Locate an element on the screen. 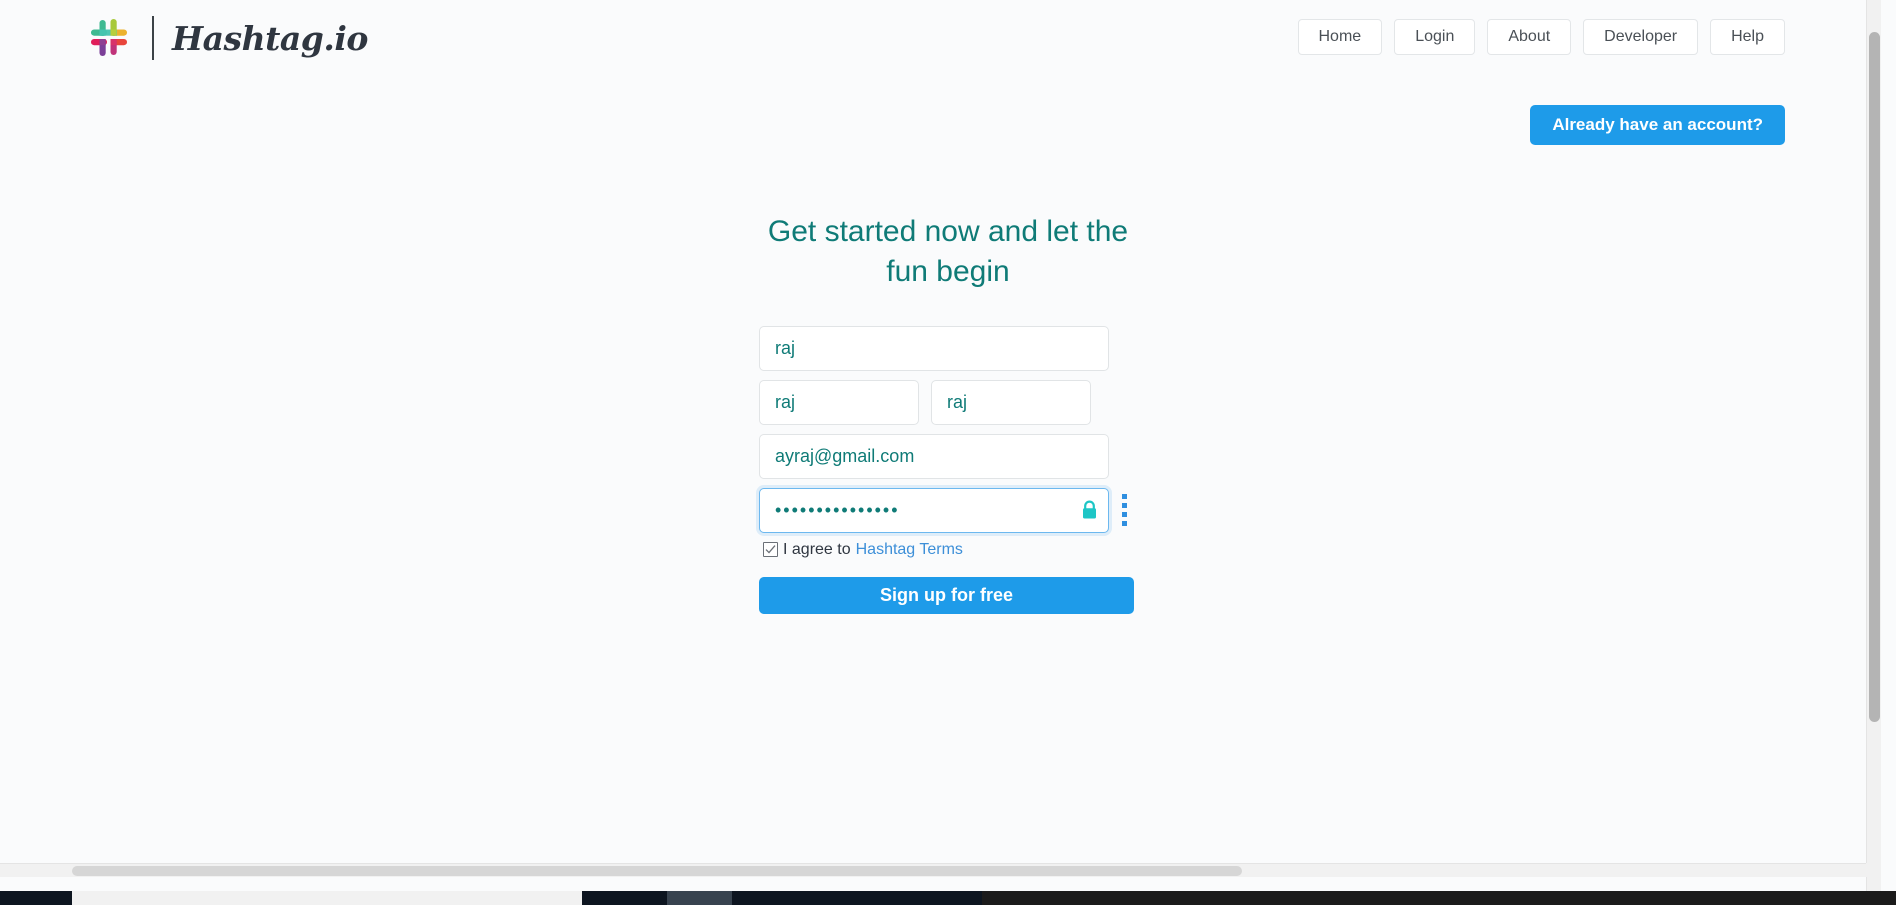  email-row is located at coordinates (948, 456).